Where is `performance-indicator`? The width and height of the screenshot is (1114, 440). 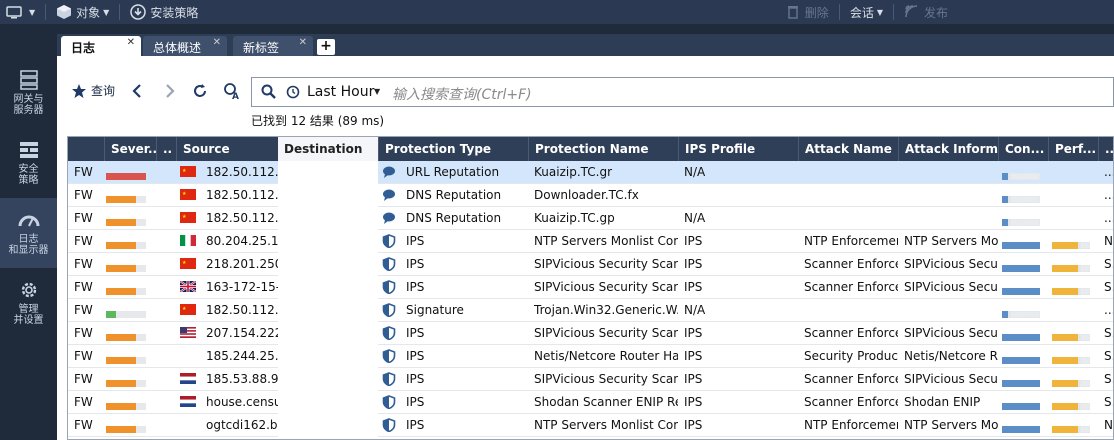 performance-indicator is located at coordinates (1071, 336).